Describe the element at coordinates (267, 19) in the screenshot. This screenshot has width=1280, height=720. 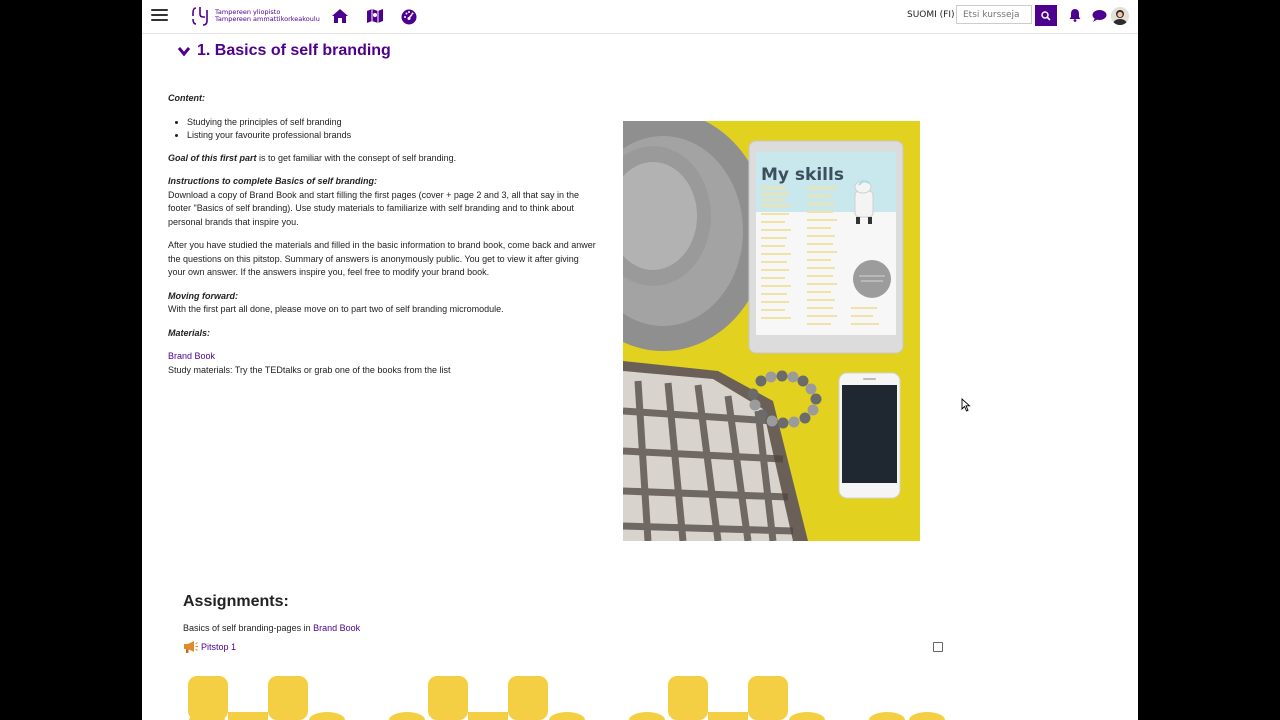
I see `logo-line-2: Tampereen ammattikorkeakoulu` at that location.